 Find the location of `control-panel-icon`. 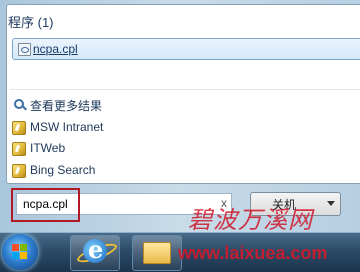

control-panel-icon is located at coordinates (24, 49).